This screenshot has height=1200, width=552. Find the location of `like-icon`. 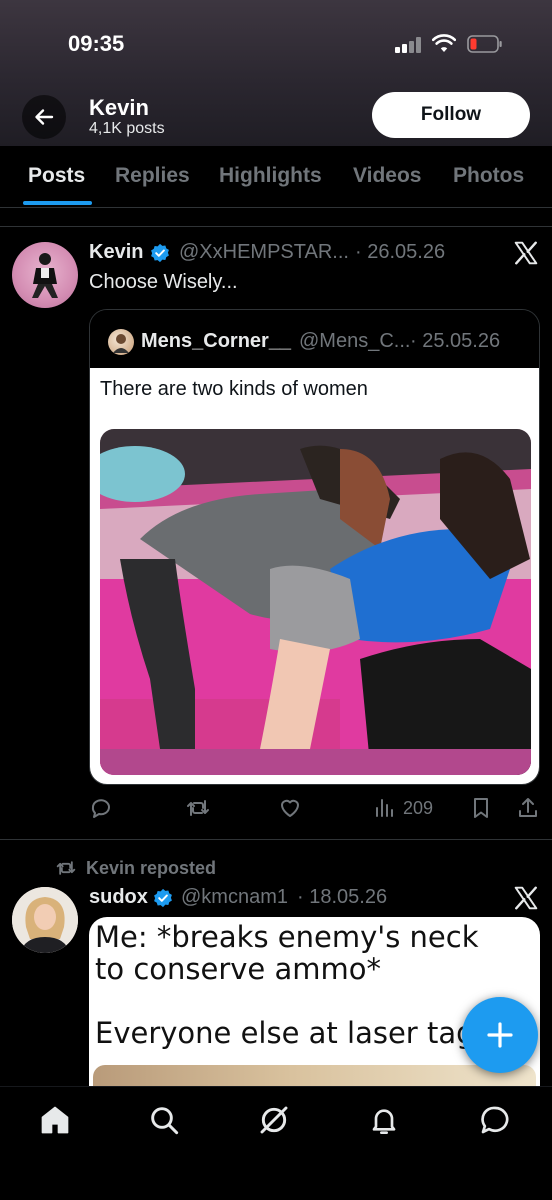

like-icon is located at coordinates (290, 808).